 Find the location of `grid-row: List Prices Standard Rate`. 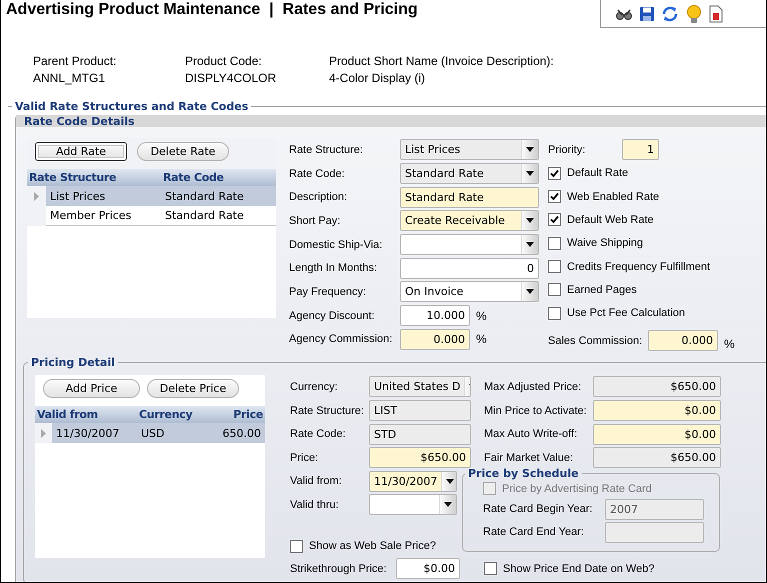

grid-row: List Prices Standard Rate is located at coordinates (151, 196).